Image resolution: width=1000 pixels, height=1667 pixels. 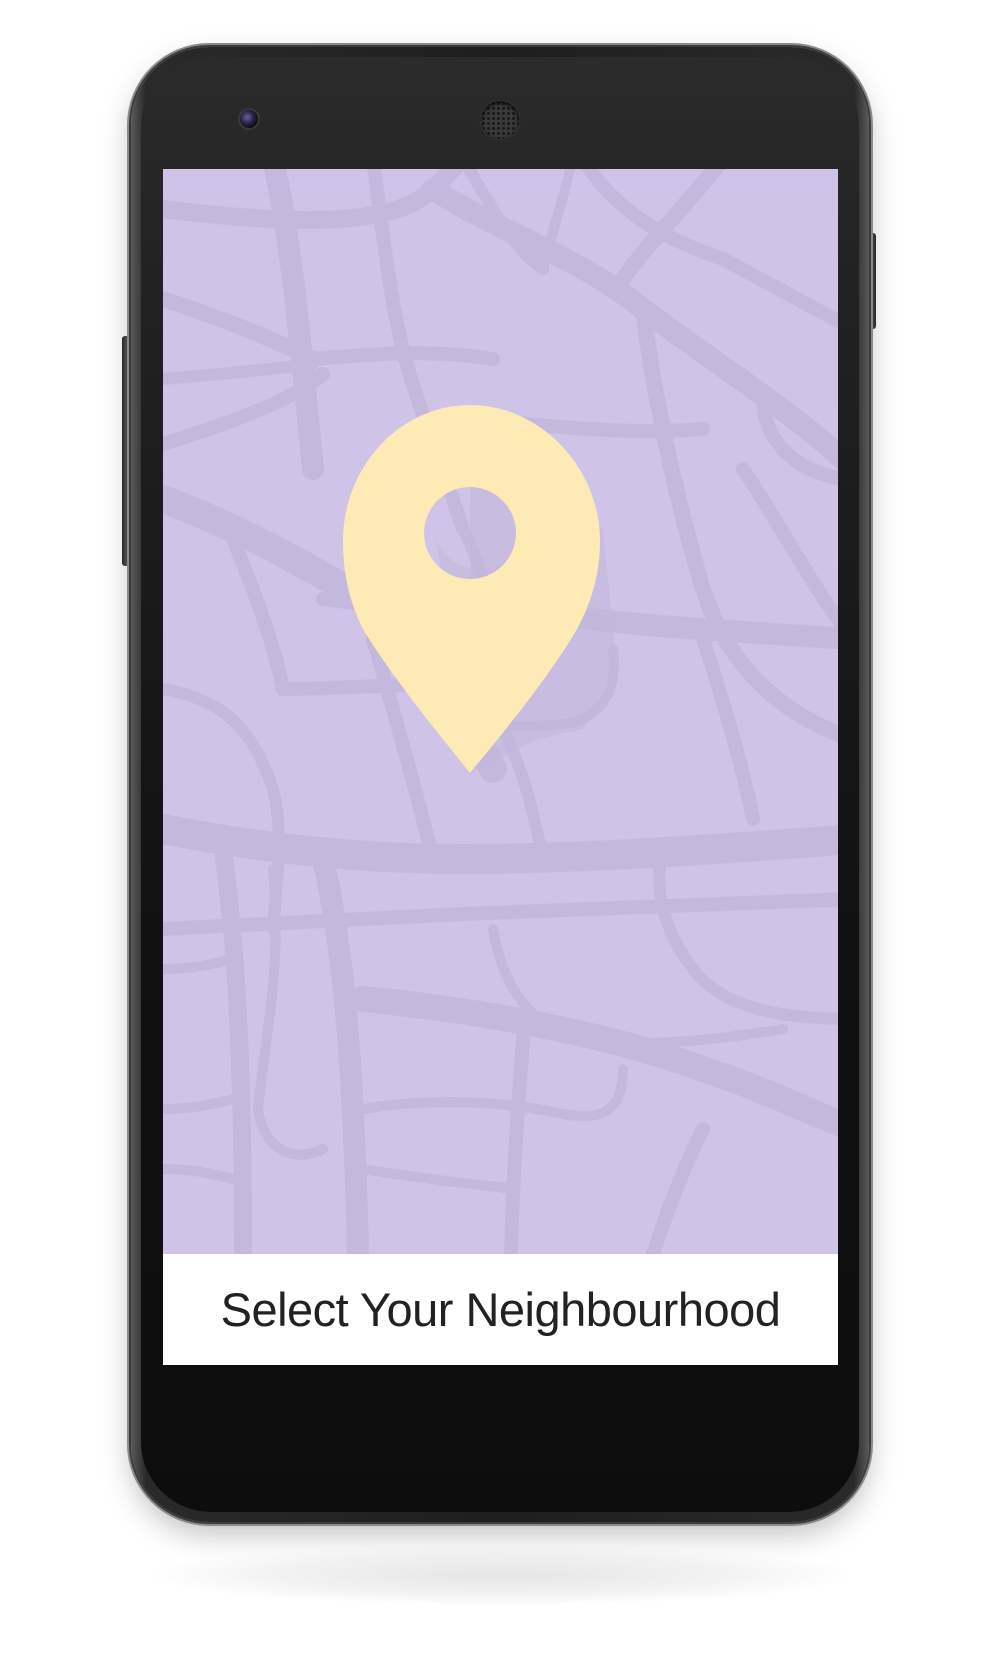 I want to click on front-camera-icon, so click(x=249, y=119).